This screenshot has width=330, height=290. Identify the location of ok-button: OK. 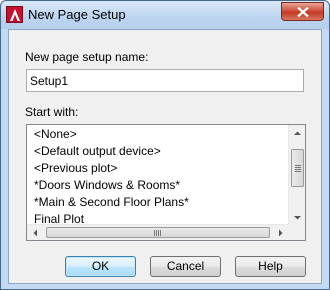
(100, 266).